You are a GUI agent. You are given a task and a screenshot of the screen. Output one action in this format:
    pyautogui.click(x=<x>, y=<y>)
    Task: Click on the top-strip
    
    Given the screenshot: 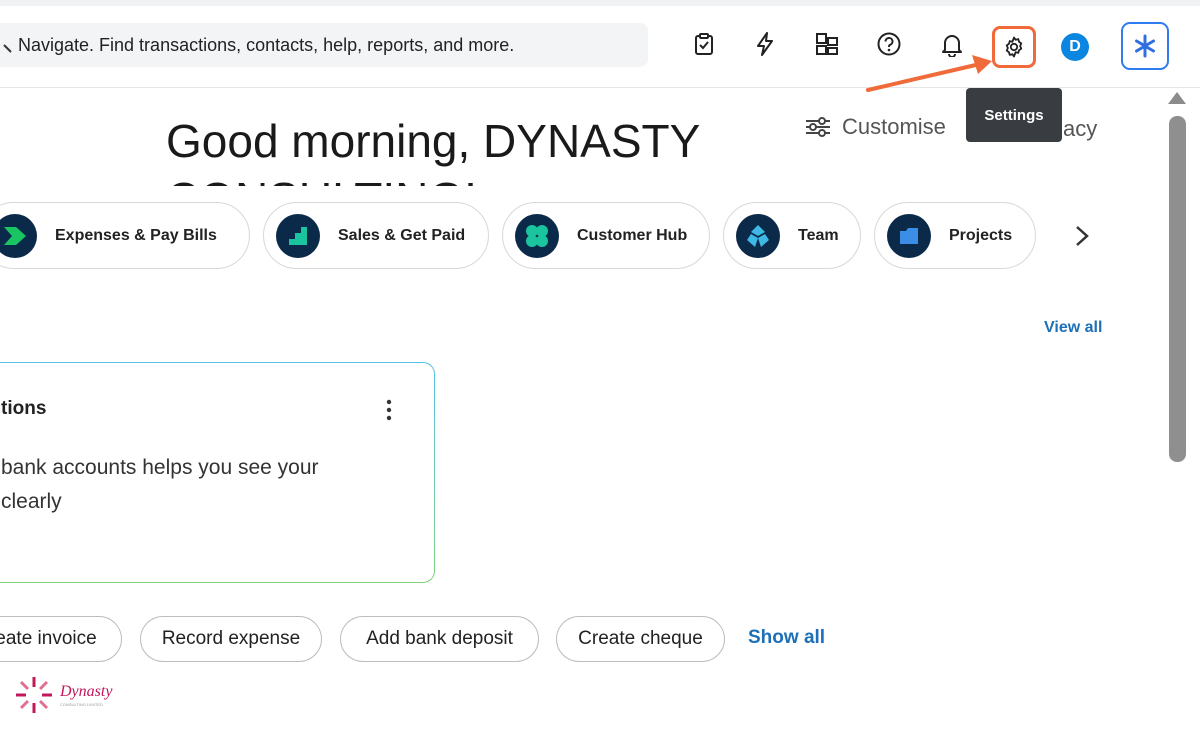 What is the action you would take?
    pyautogui.click(x=600, y=3)
    